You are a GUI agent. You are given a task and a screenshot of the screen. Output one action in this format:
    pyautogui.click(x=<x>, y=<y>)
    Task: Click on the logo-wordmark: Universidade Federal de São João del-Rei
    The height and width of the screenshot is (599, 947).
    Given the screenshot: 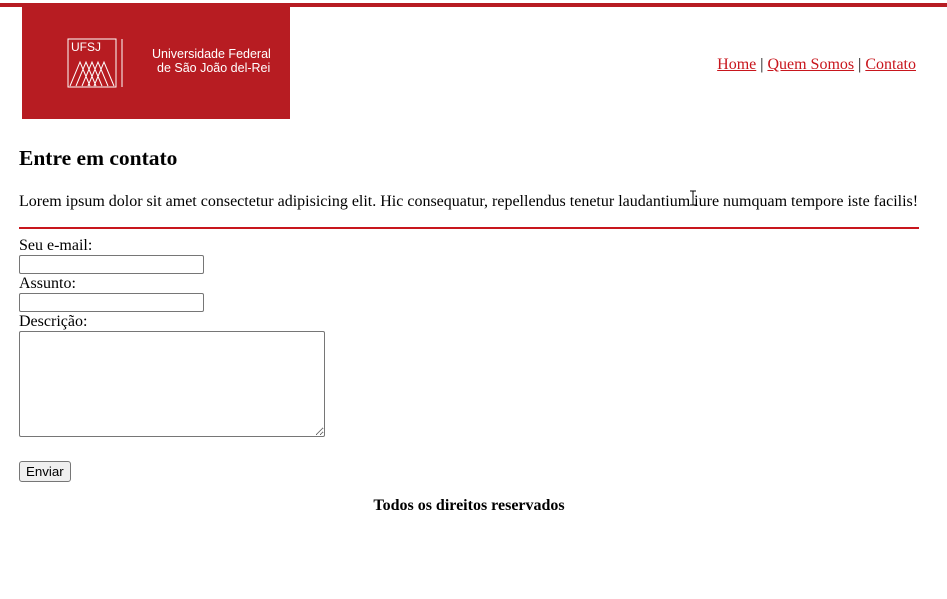 What is the action you would take?
    pyautogui.click(x=211, y=61)
    